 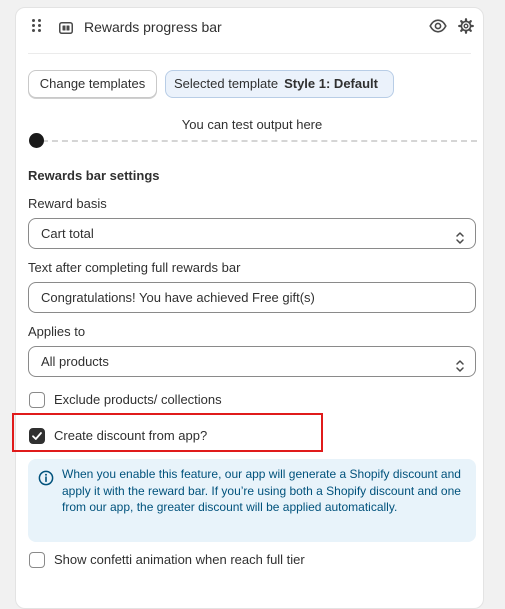 What do you see at coordinates (37, 400) in the screenshot?
I see `exclude-checkbox` at bounding box center [37, 400].